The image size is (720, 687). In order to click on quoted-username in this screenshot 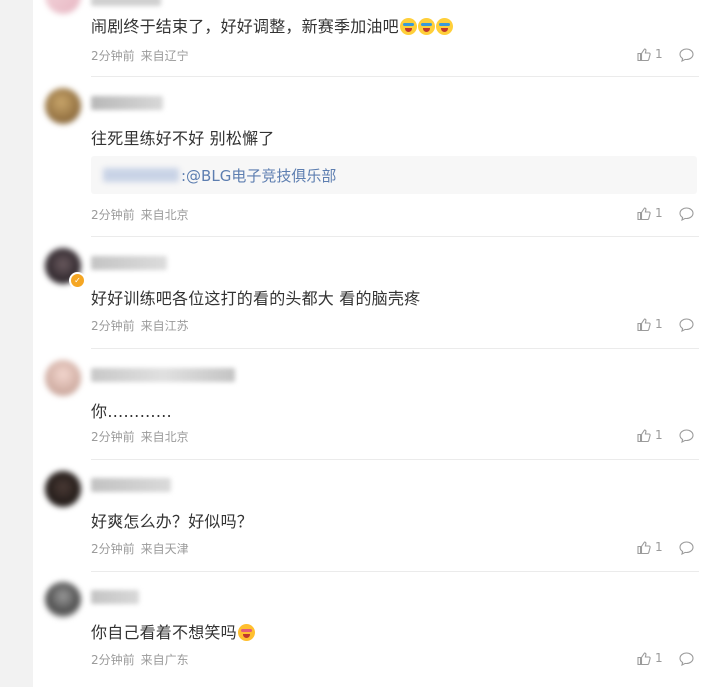, I will do `click(141, 175)`.